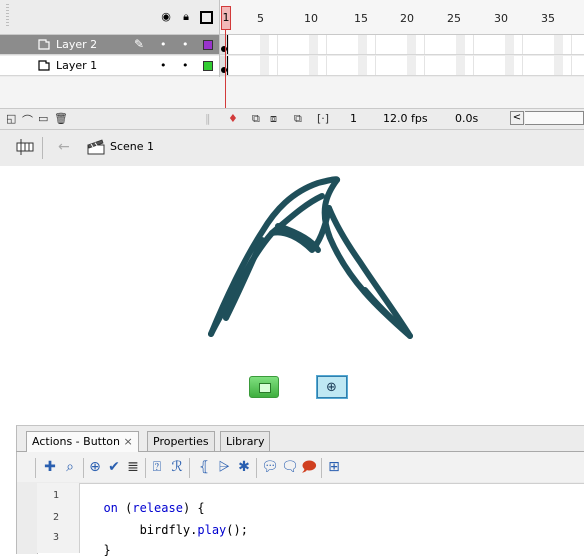 The width and height of the screenshot is (584, 557). Describe the element at coordinates (405, 118) in the screenshot. I see `frame-rate: 12.0 fps` at that location.